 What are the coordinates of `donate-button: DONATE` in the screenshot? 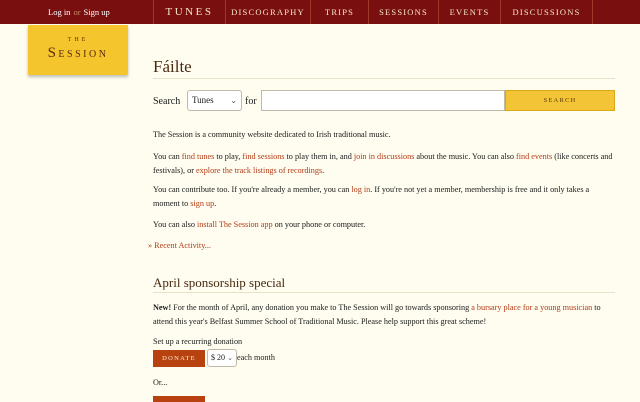 It's located at (179, 358).